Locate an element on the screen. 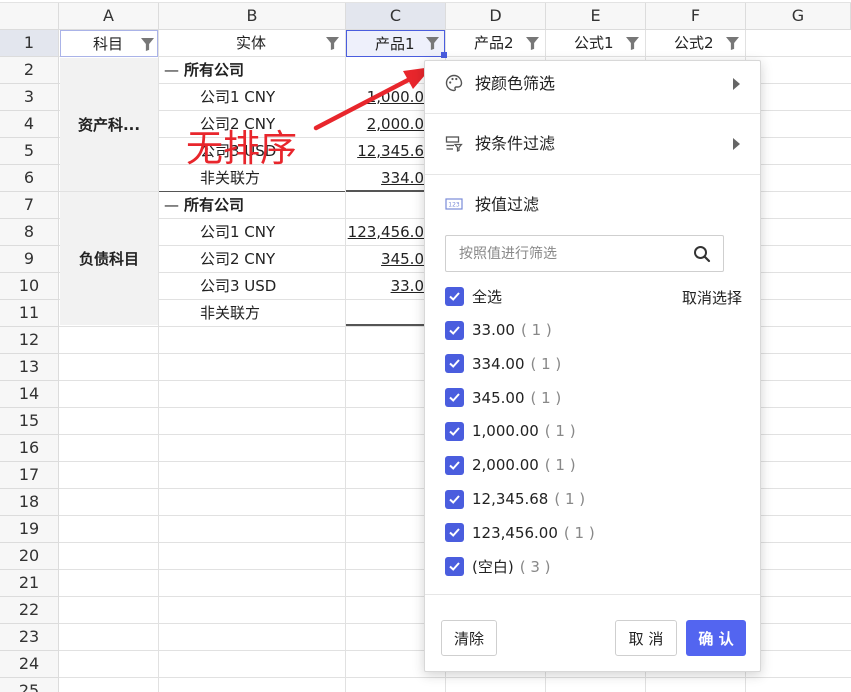  value-option-label: 33.00 is located at coordinates (493, 330).